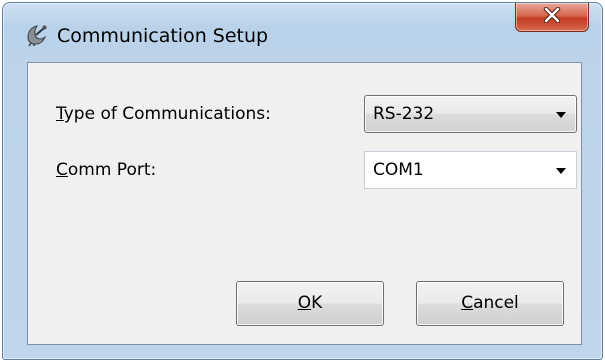  I want to click on close-icon, so click(552, 16).